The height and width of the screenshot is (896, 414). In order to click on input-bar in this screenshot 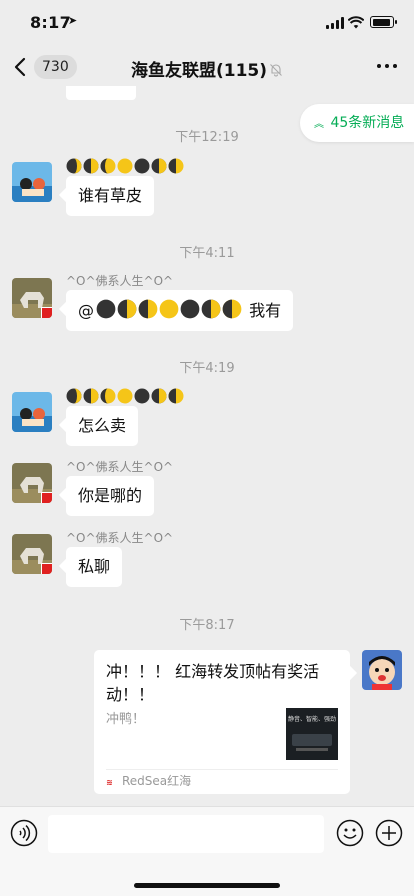, I will do `click(207, 851)`.